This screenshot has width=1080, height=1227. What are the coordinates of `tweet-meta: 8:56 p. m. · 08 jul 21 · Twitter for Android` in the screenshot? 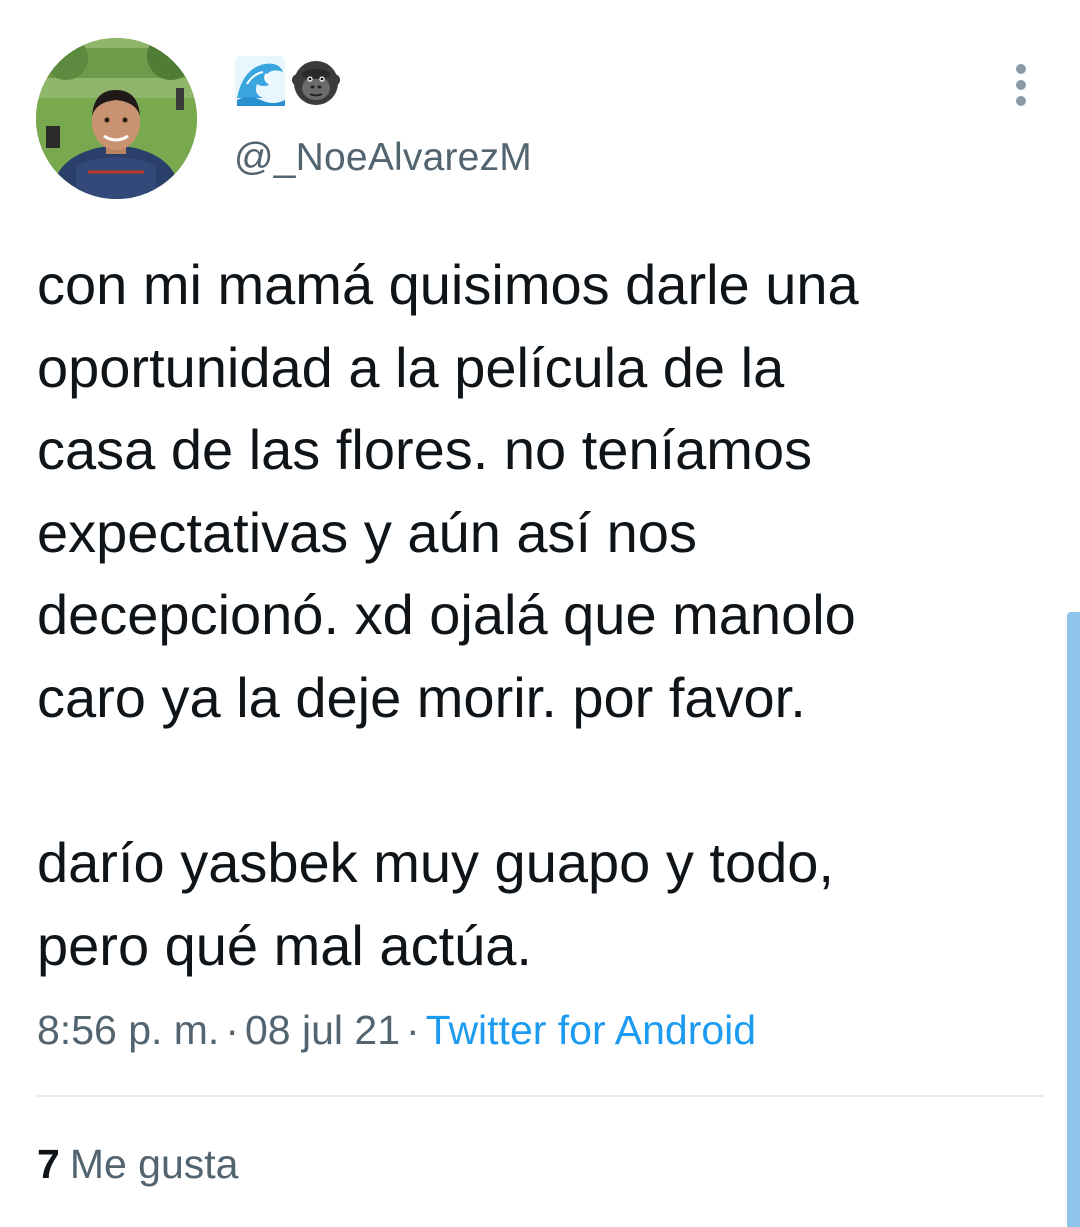 It's located at (396, 1030).